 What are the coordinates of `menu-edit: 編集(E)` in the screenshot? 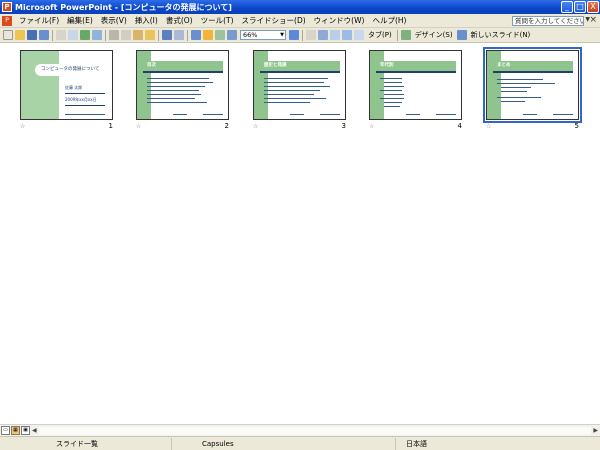 It's located at (80, 21).